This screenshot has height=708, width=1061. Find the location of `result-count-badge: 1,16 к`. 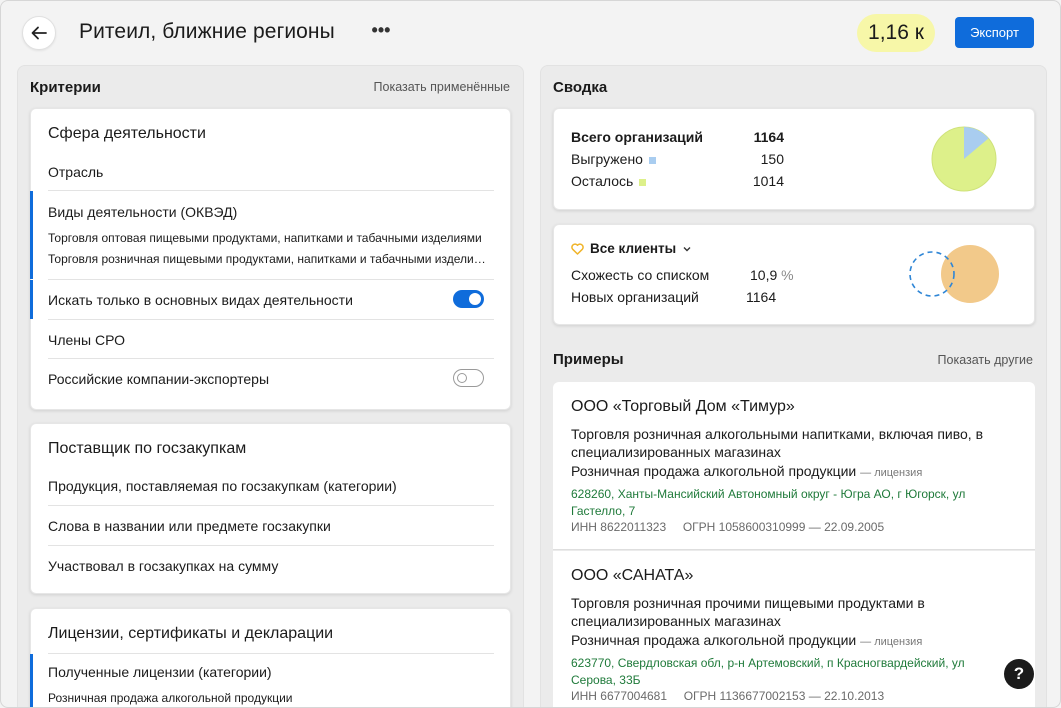

result-count-badge: 1,16 к is located at coordinates (896, 33).